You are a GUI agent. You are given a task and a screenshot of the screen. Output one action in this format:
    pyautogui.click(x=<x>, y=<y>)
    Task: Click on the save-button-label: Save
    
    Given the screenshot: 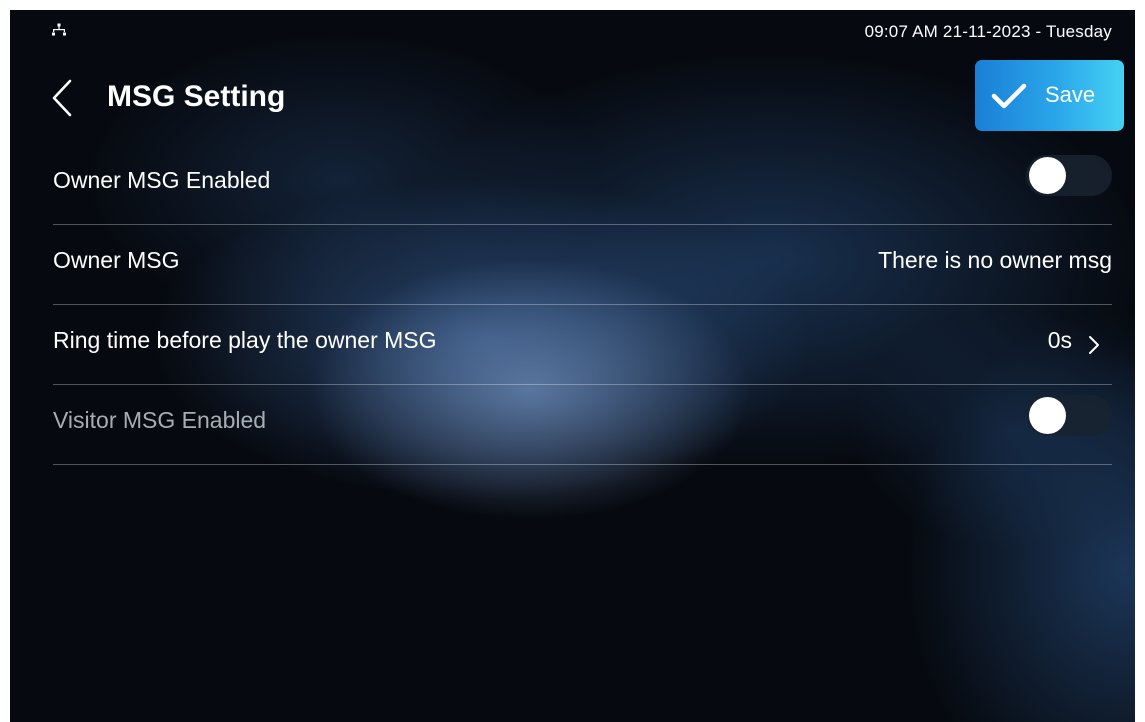 What is the action you would take?
    pyautogui.click(x=1070, y=94)
    